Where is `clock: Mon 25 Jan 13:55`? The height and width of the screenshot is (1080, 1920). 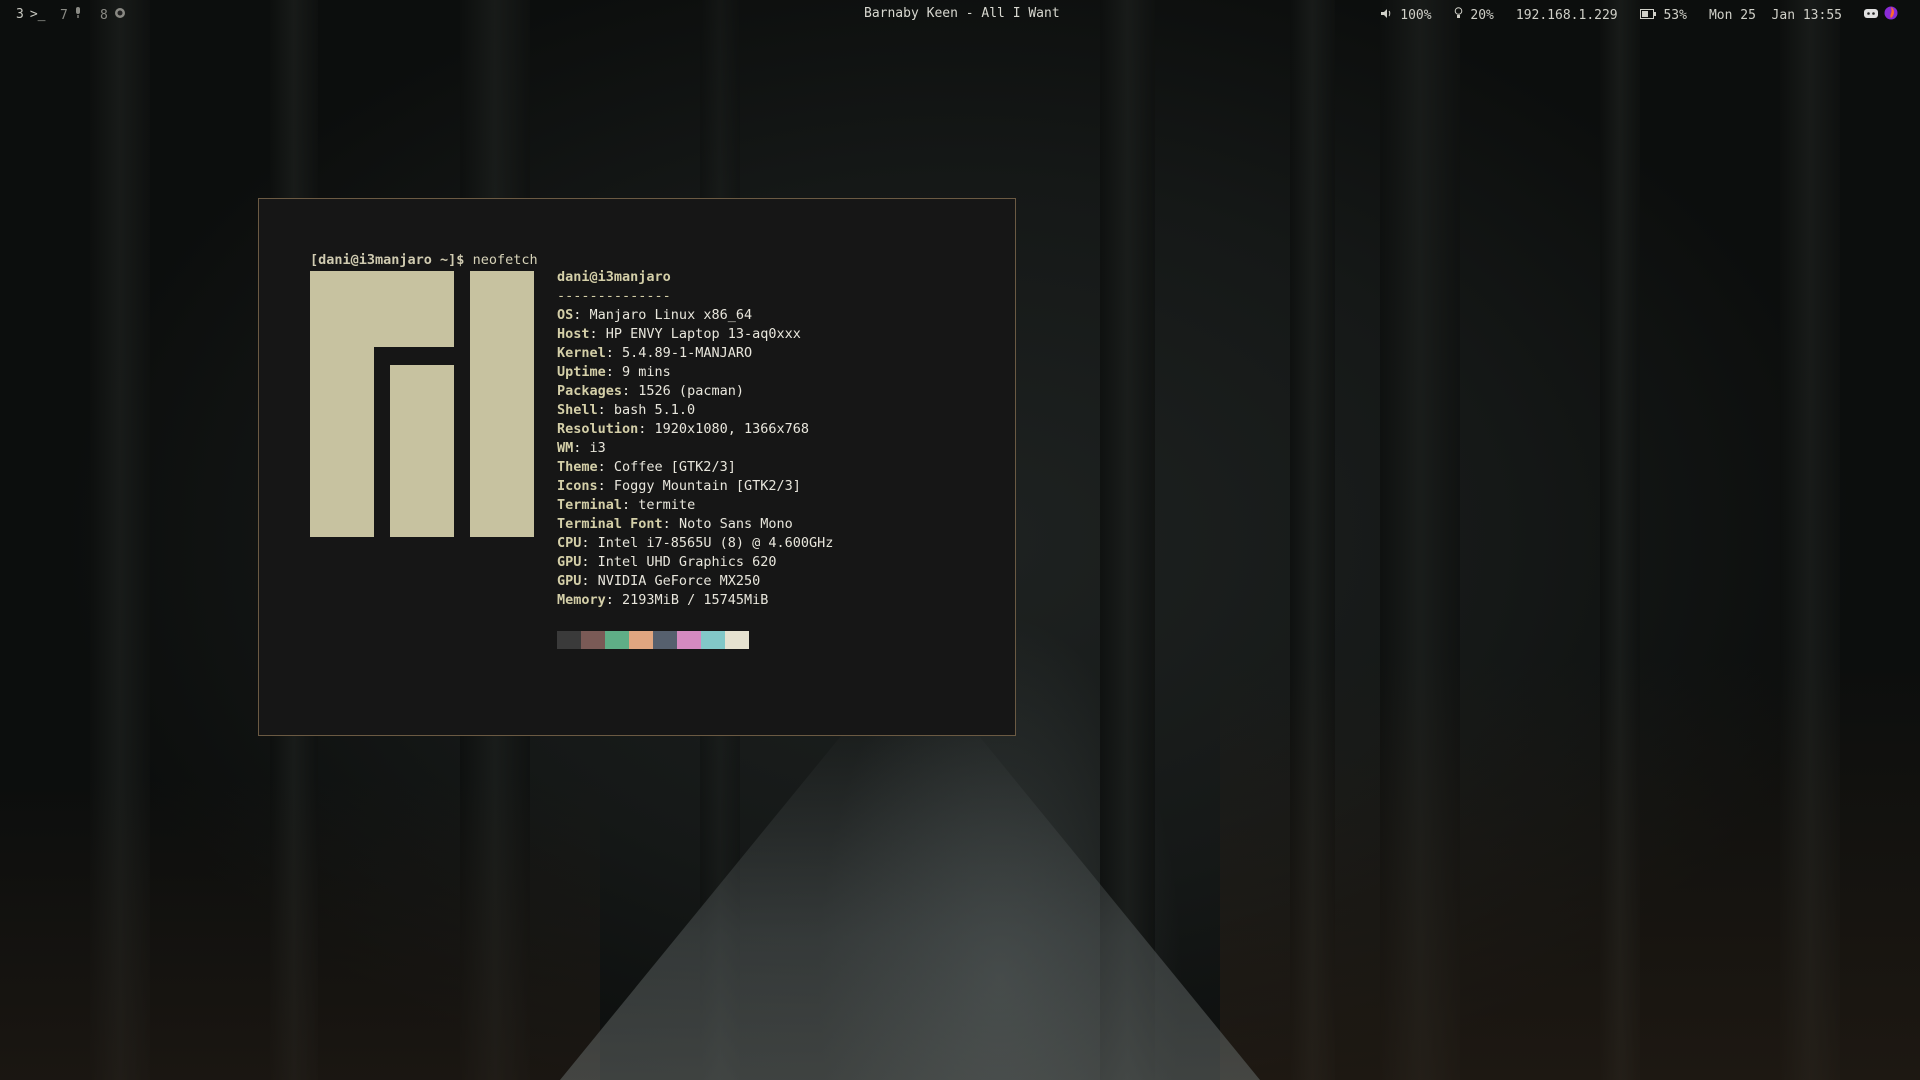
clock: Mon 25 Jan 13:55 is located at coordinates (1775, 15).